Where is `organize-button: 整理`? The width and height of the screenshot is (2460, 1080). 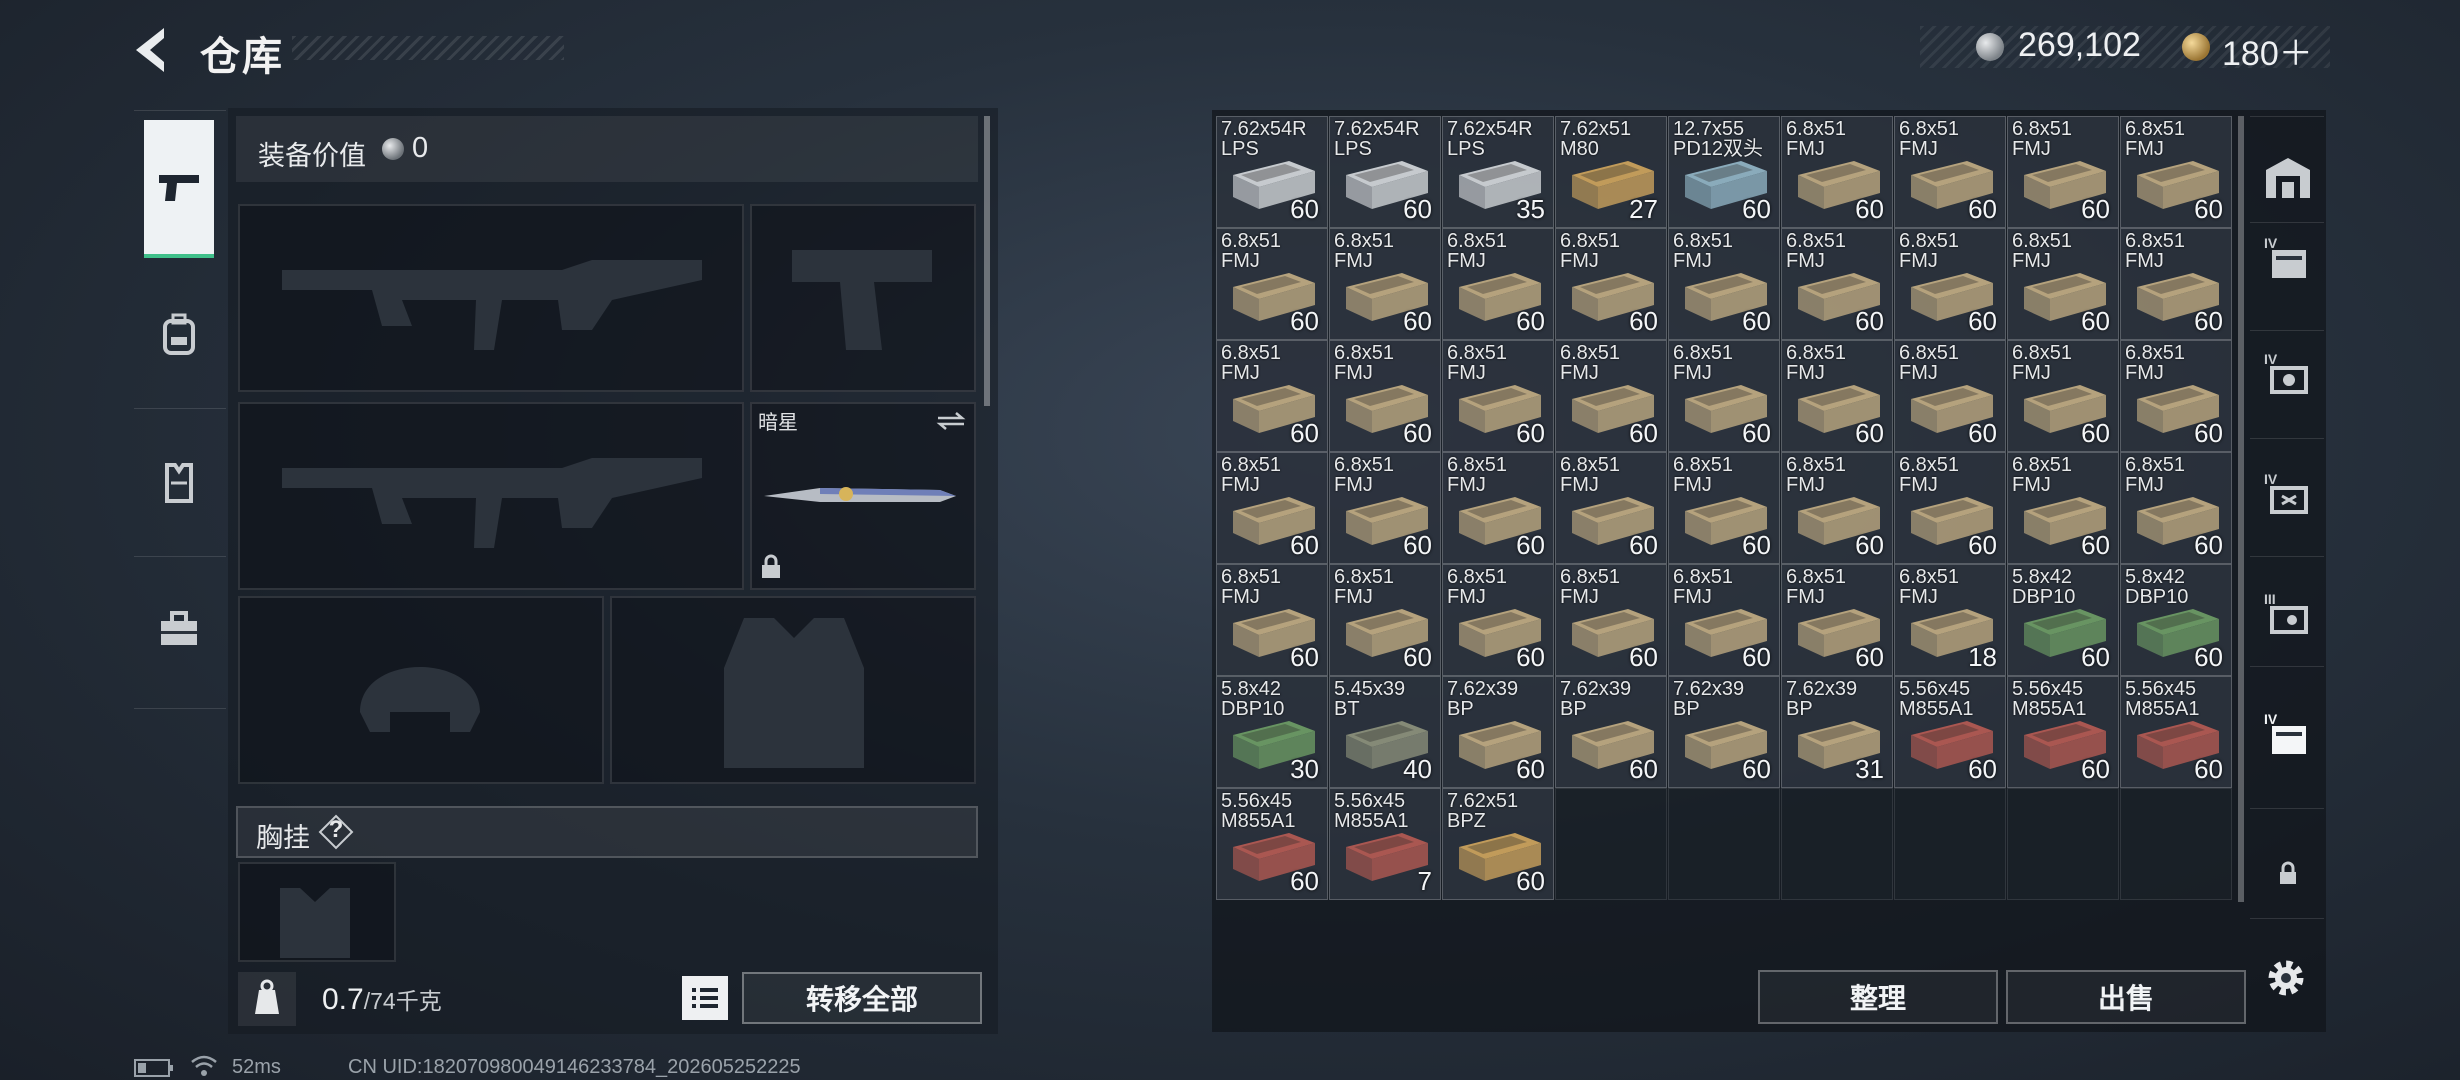
organize-button: 整理 is located at coordinates (1878, 997).